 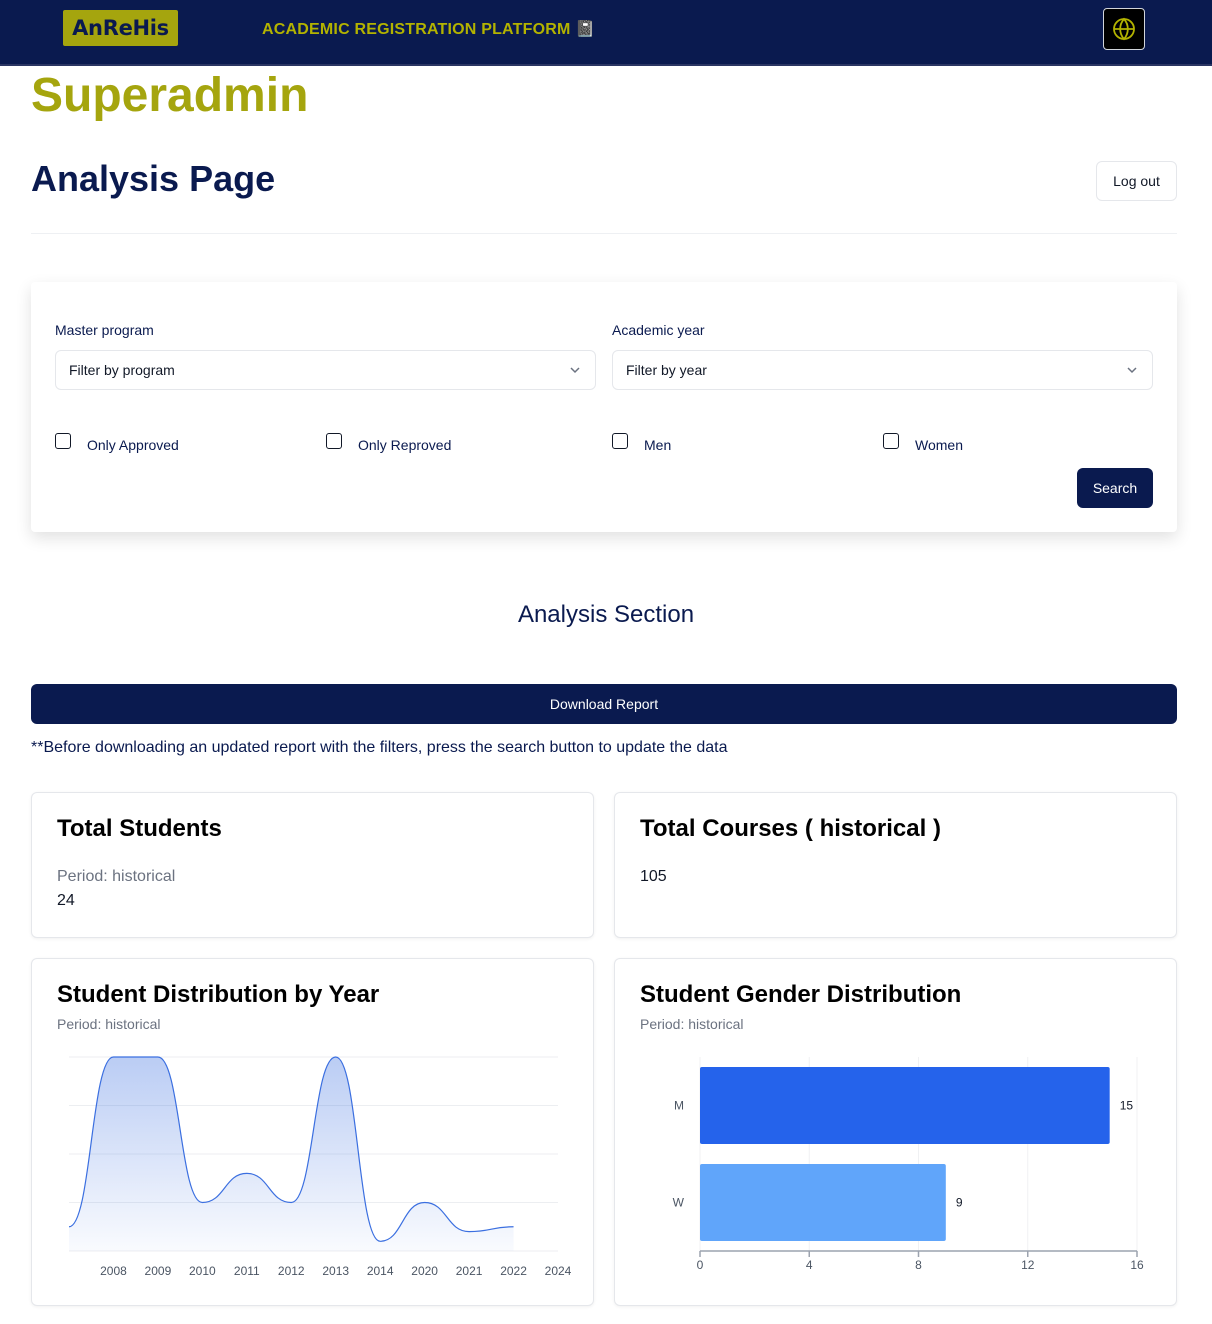 I want to click on gender-distribution-chart: 0 4 8 12 16 M 15 W 9, so click(x=908, y=1164).